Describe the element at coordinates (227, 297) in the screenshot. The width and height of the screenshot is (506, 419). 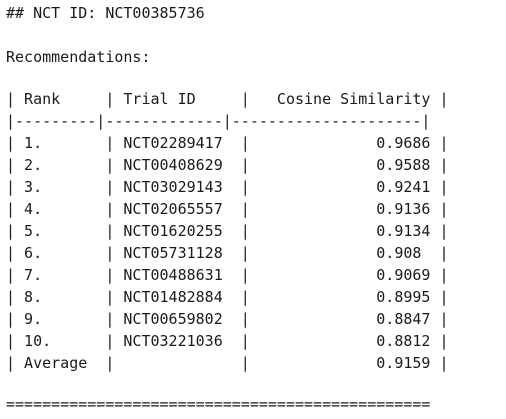
I see `table-row: | 8. | NCT01482884 | 0.8995 |` at that location.